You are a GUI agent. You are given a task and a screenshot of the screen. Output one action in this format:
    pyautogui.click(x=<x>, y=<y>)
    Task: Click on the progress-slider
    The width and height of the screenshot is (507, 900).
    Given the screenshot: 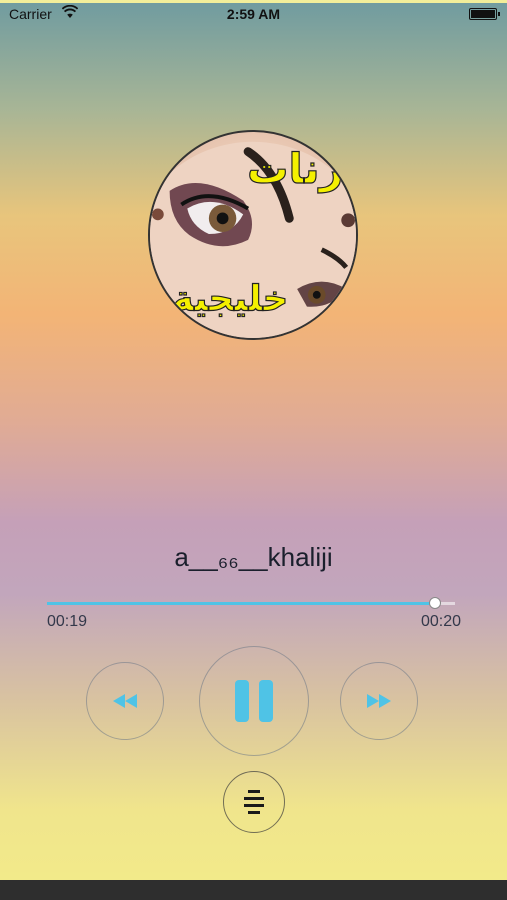 What is the action you would take?
    pyautogui.click(x=251, y=603)
    